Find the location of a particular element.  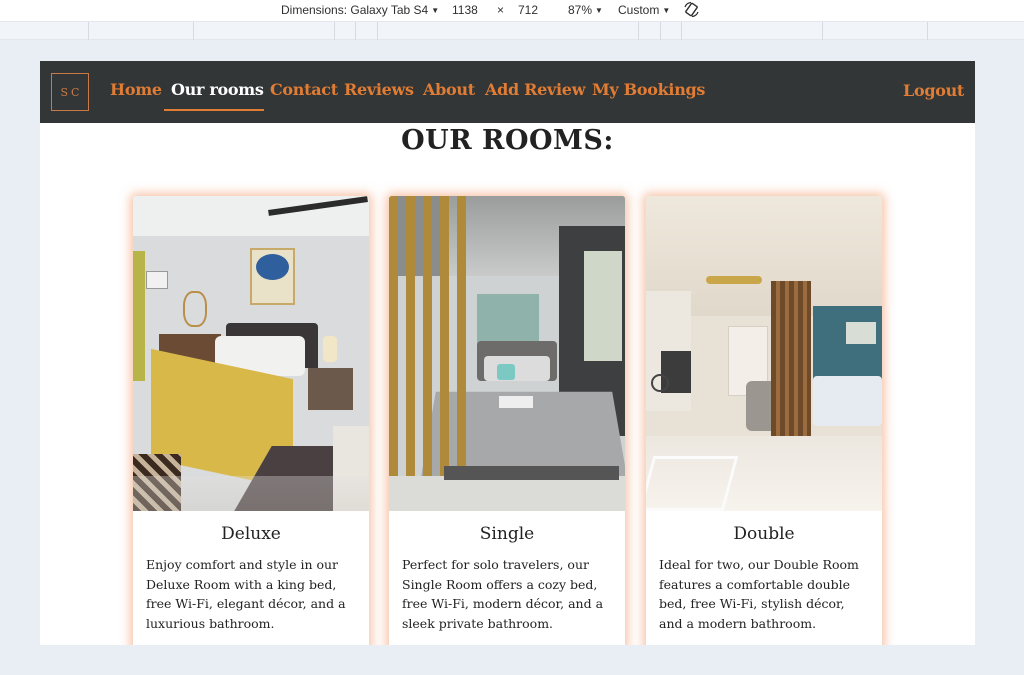

room-name: Deluxe is located at coordinates (251, 534).